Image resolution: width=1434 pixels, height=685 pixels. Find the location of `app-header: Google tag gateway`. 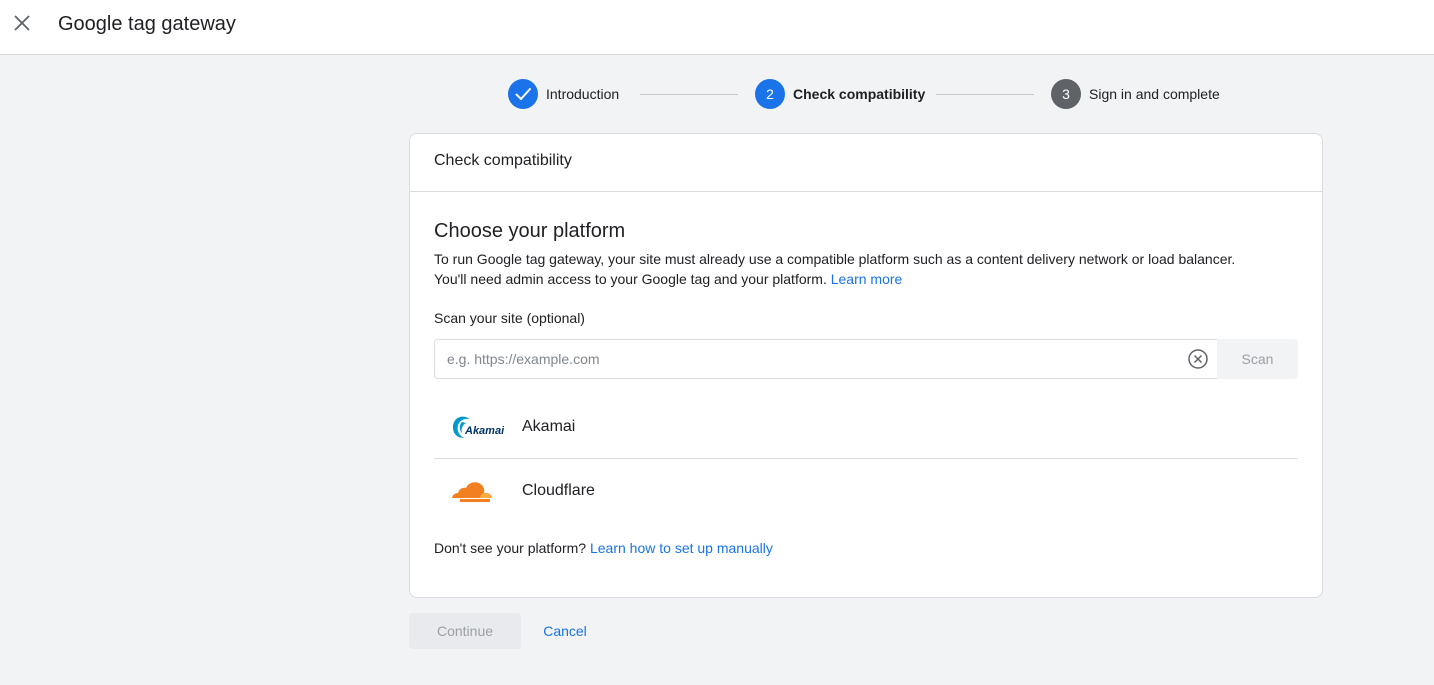

app-header: Google tag gateway is located at coordinates (717, 27).